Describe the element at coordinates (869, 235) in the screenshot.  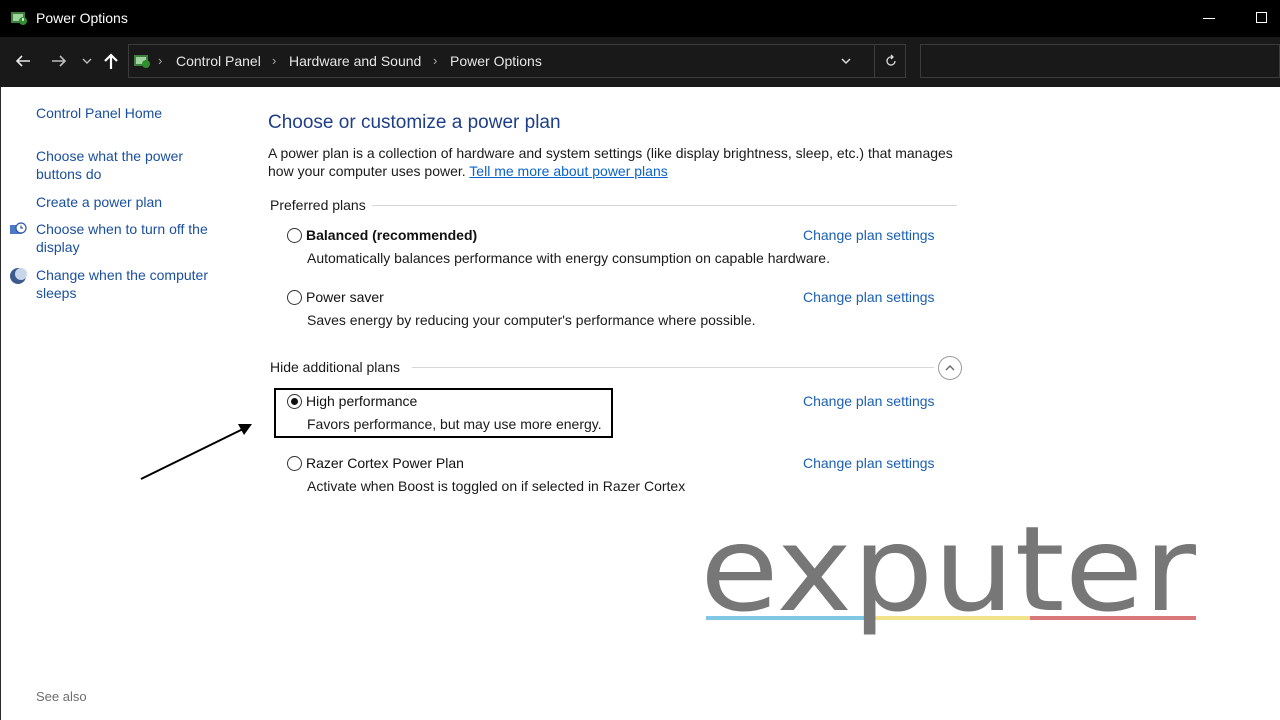
I see `change-plan-settings-link-balanced: Change plan settings` at that location.